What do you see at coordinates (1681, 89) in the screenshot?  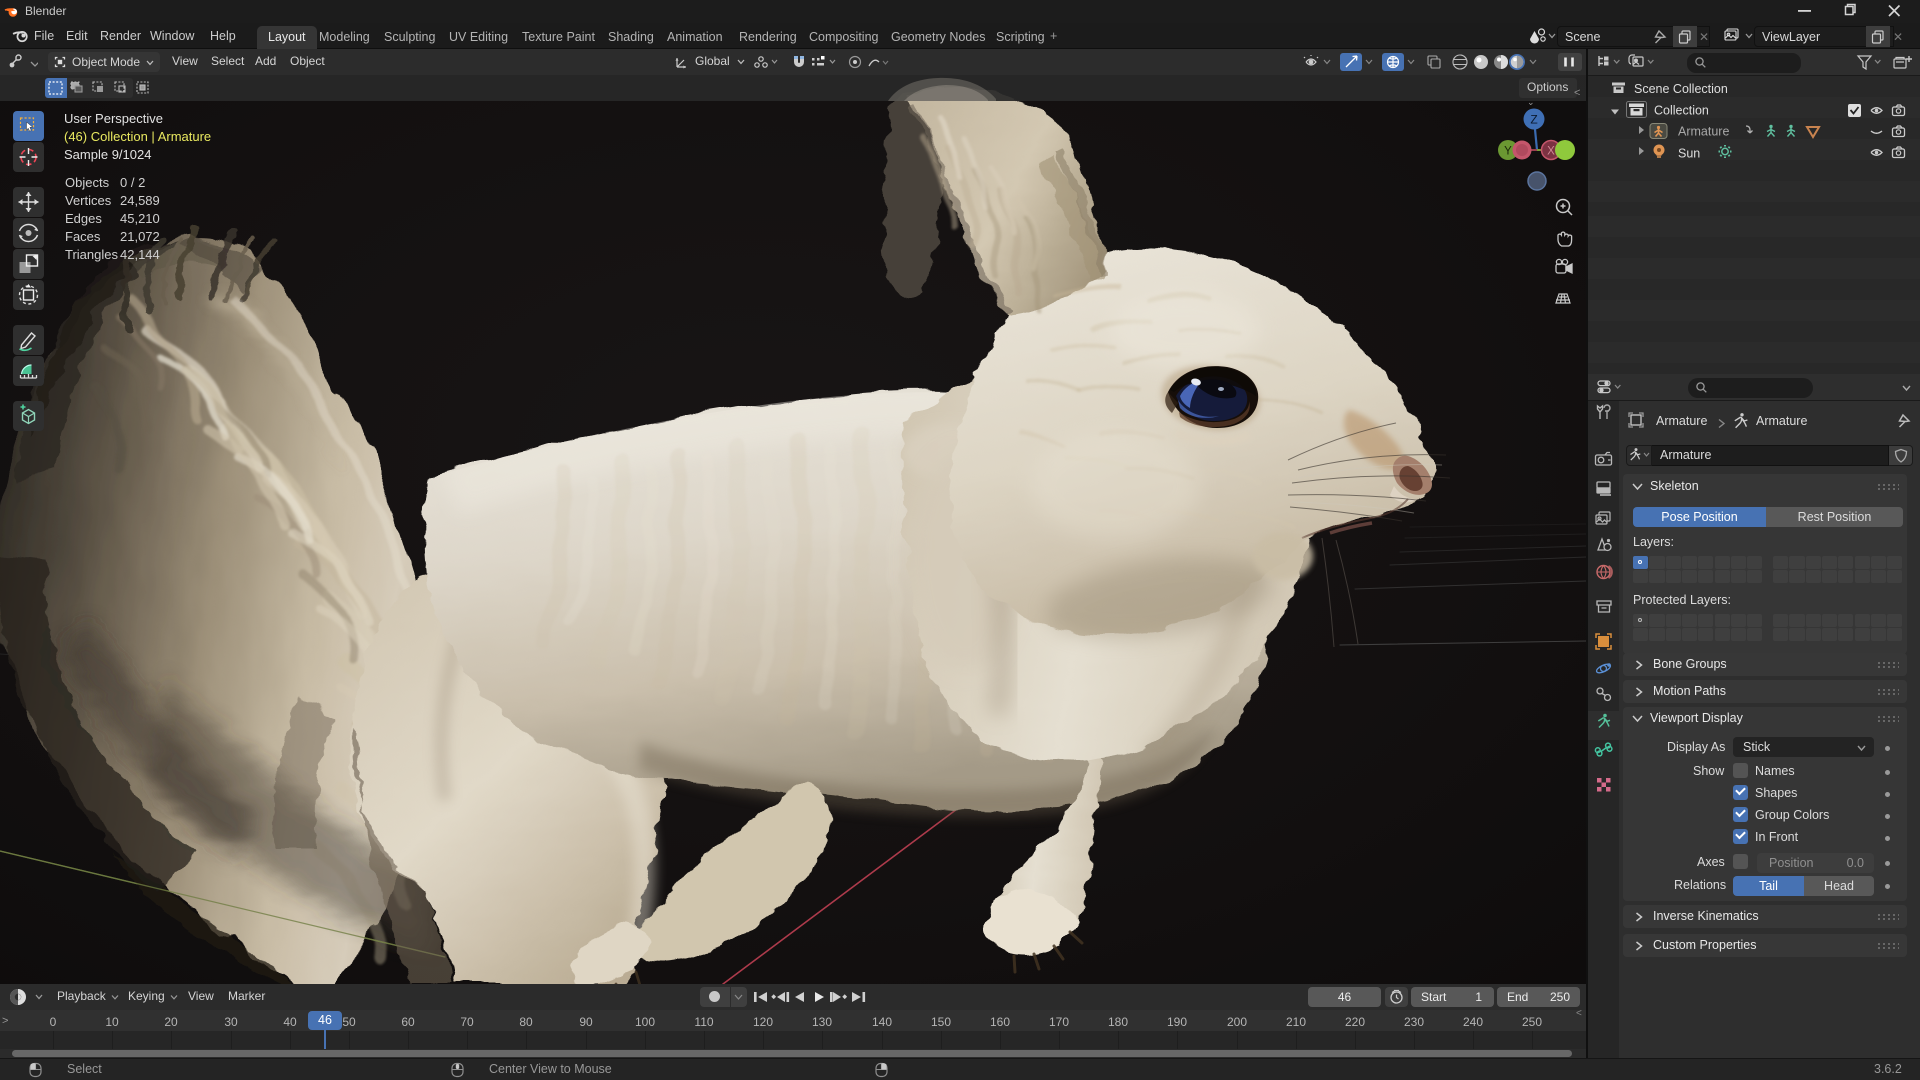 I see `svg-text: Scene Collection` at bounding box center [1681, 89].